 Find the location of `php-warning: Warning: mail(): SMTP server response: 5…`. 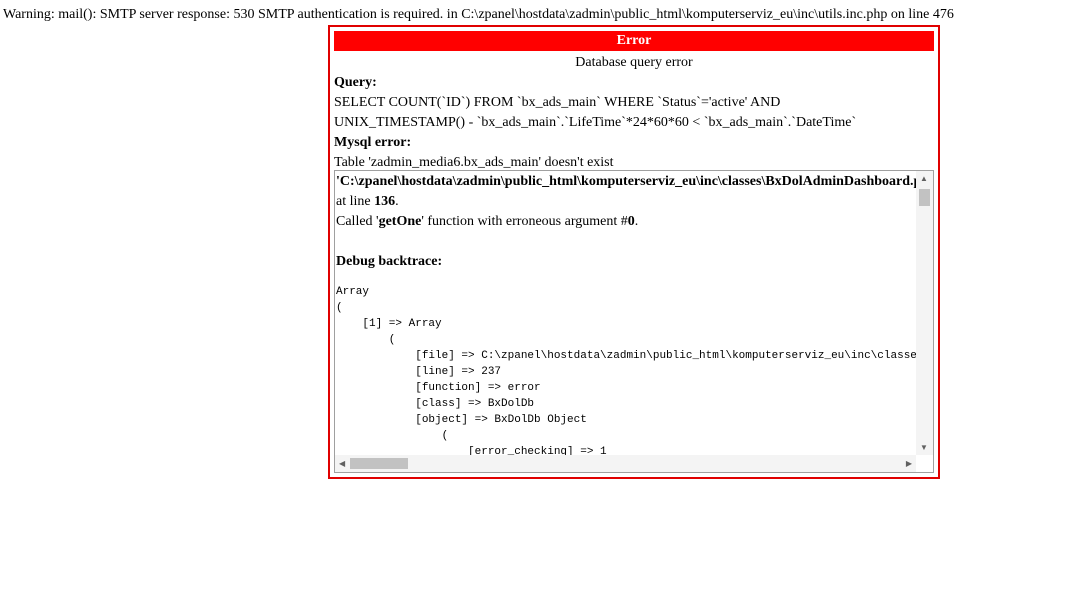

php-warning: Warning: mail(): SMTP server response: 5… is located at coordinates (478, 14).